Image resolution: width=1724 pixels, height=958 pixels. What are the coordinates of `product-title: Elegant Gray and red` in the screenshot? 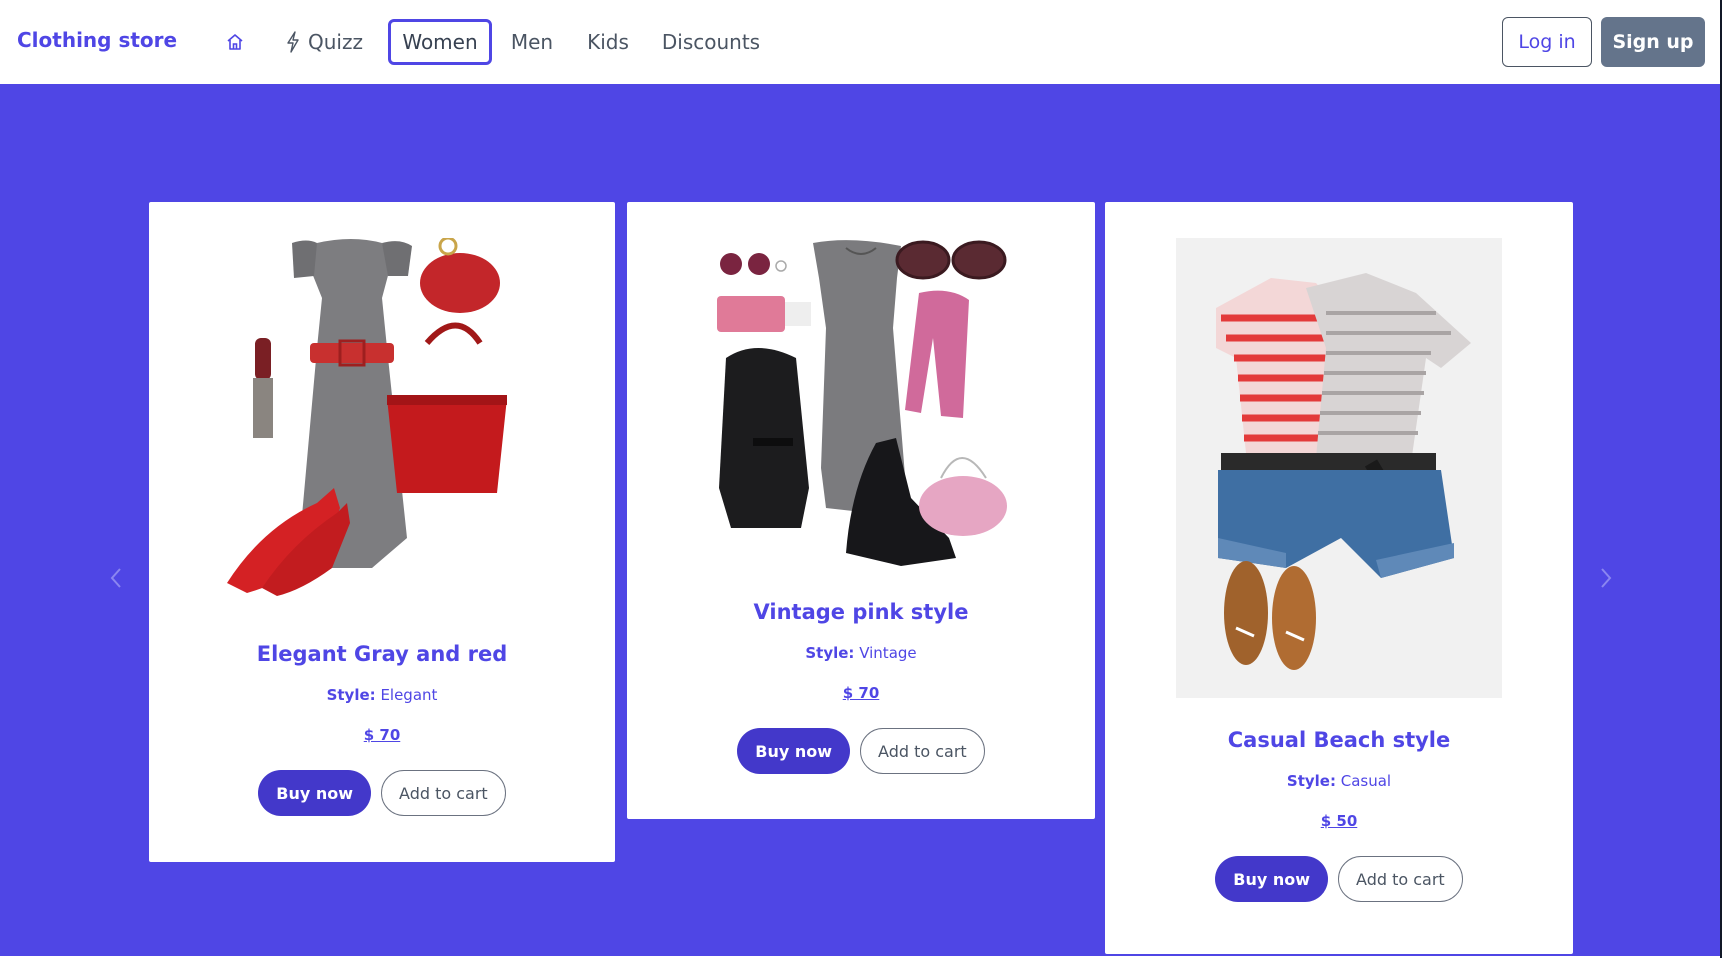 It's located at (382, 654).